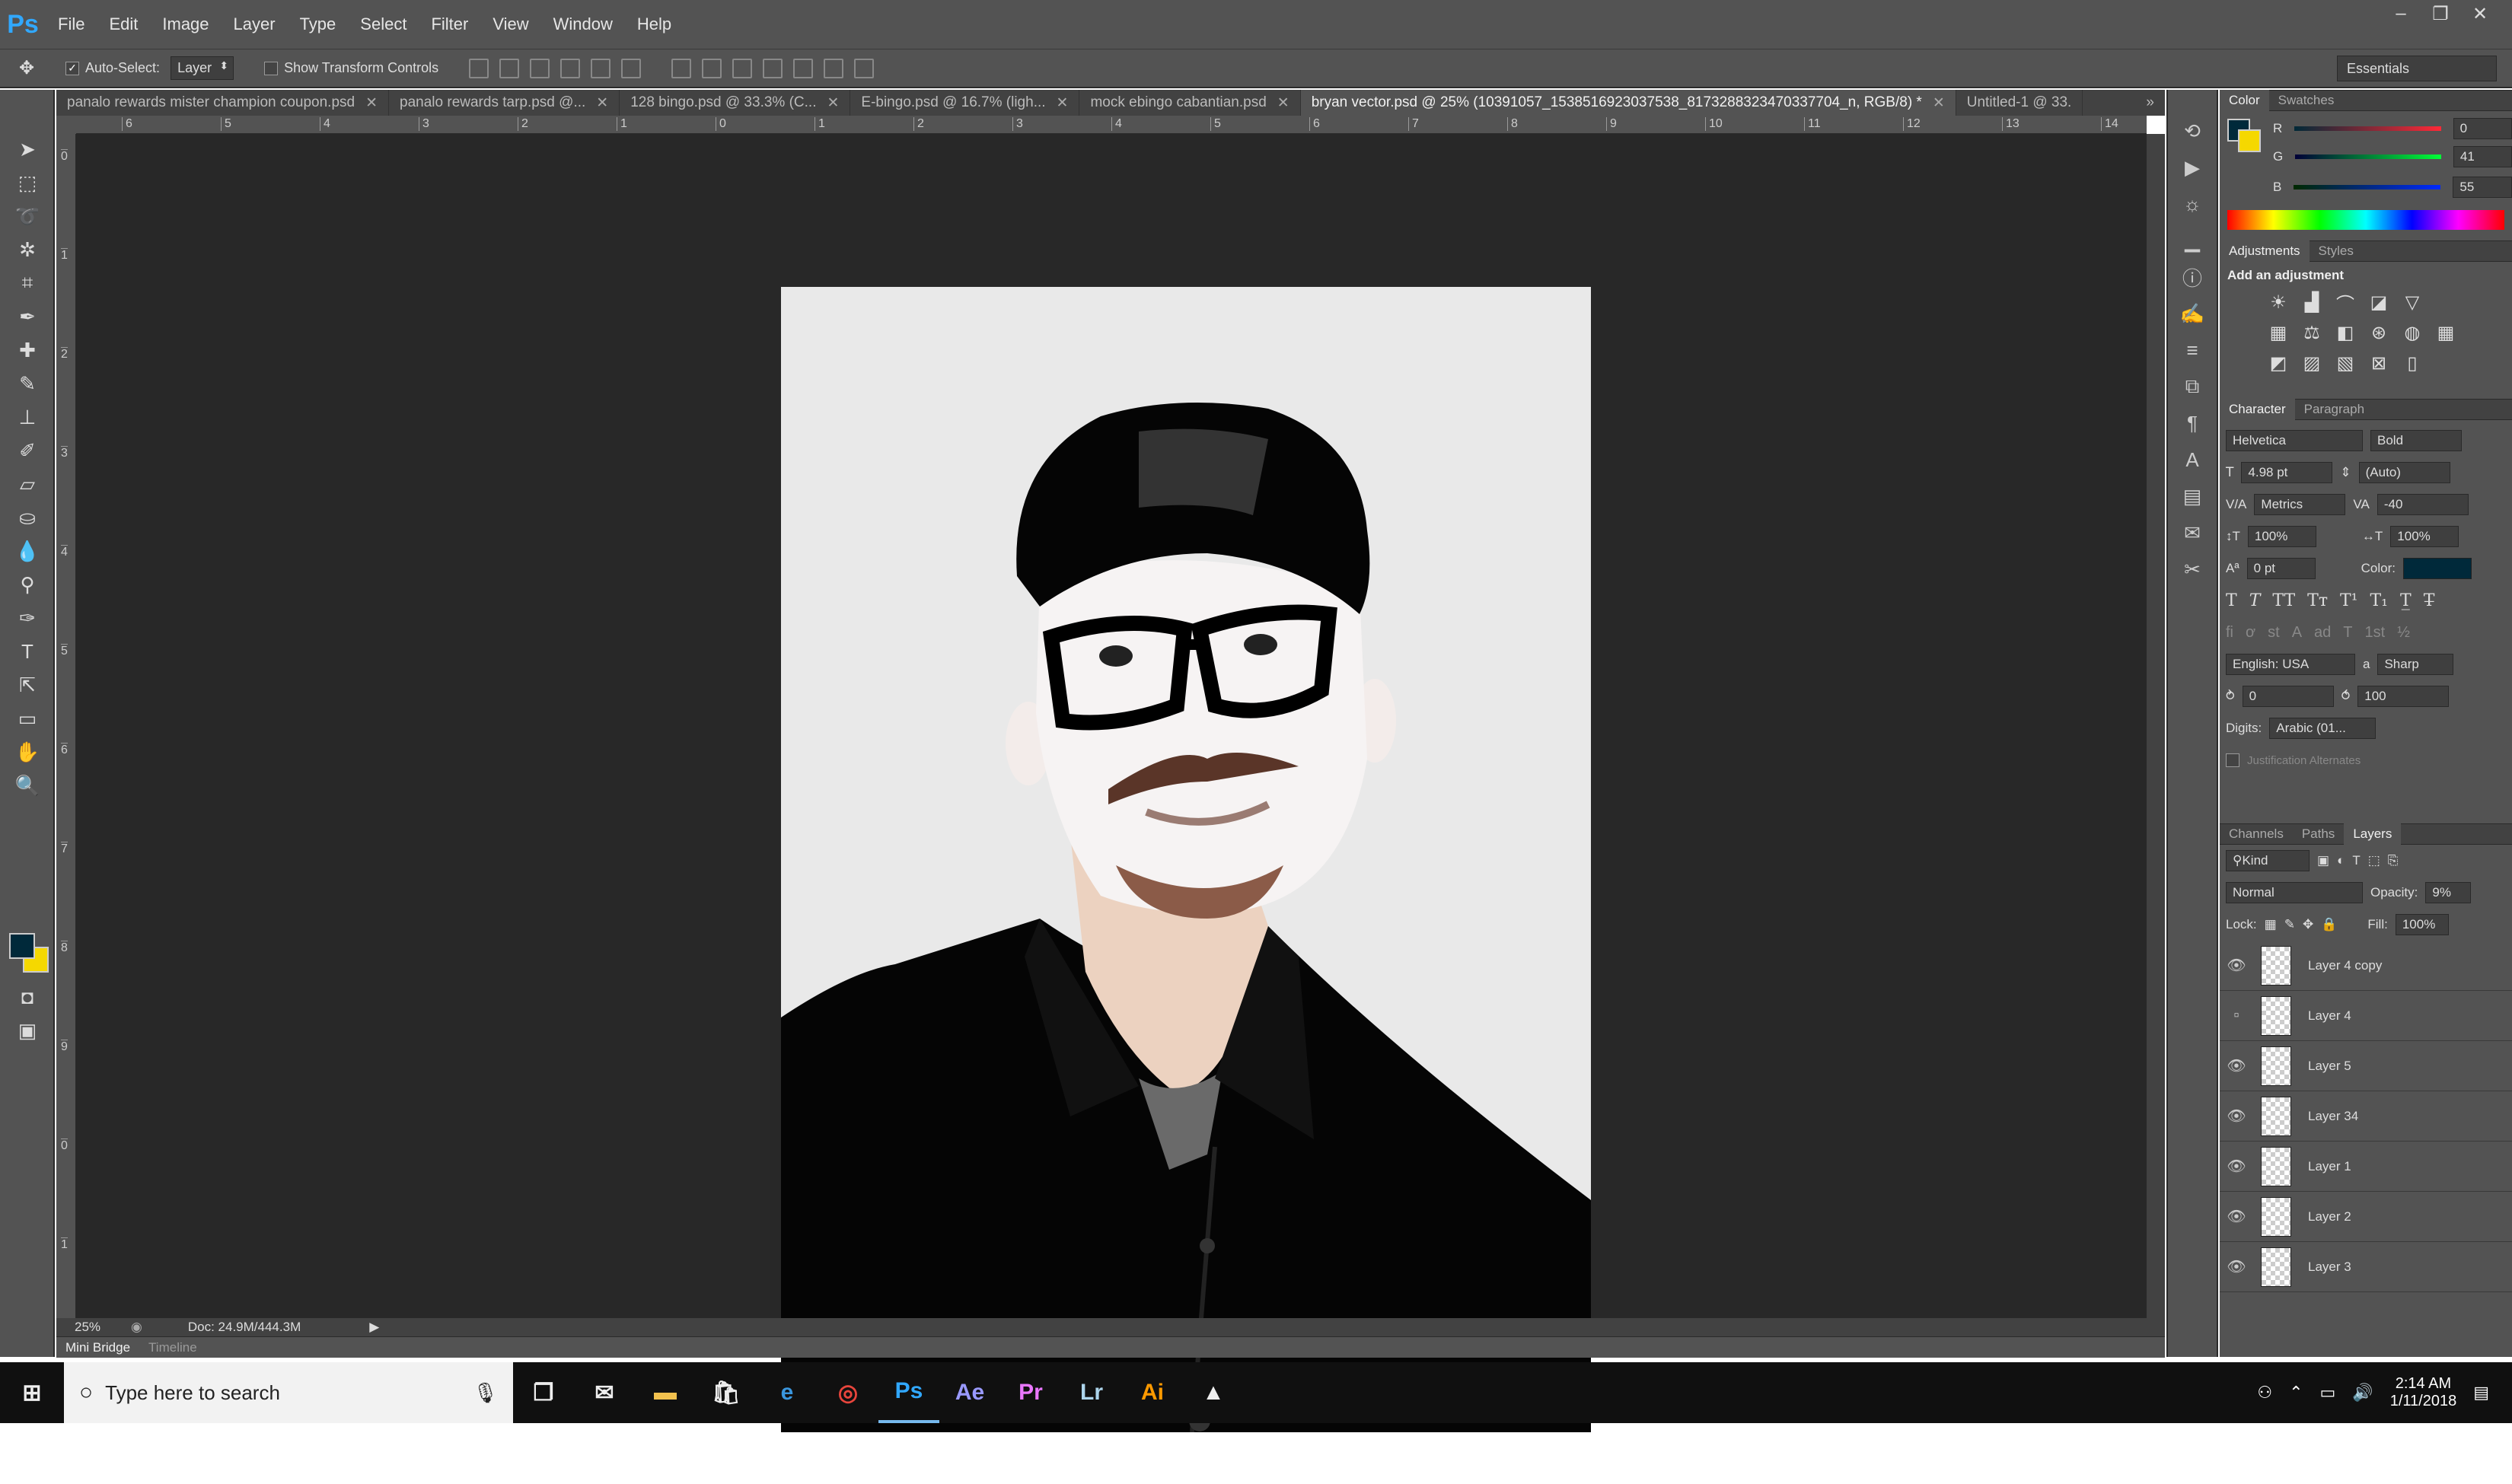  Describe the element at coordinates (2373, 834) in the screenshot. I see `tab-layers: Layers` at that location.